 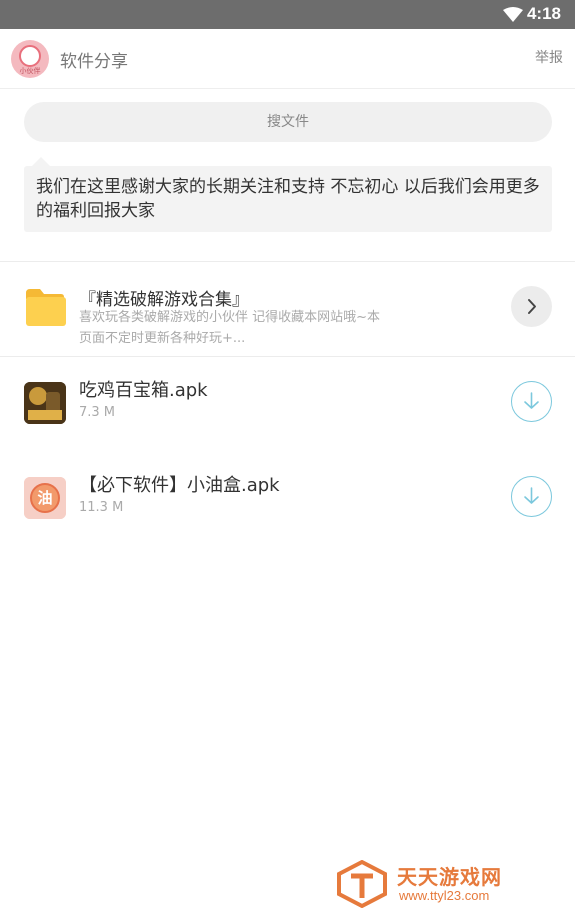 I want to click on watermark-logo-icon, so click(x=362, y=884).